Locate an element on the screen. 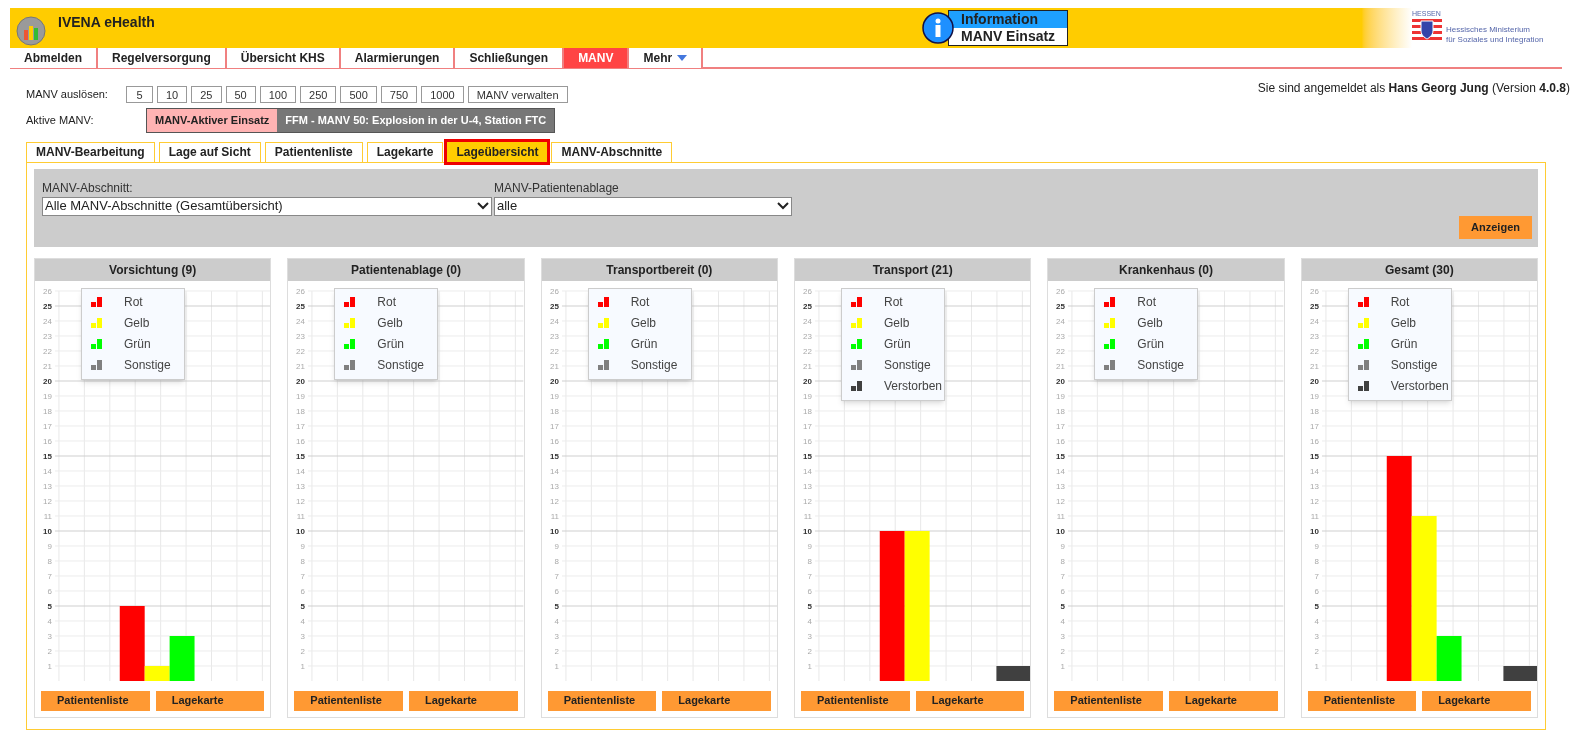 The height and width of the screenshot is (734, 1572). nav-tab: Schließungen is located at coordinates (510, 58).